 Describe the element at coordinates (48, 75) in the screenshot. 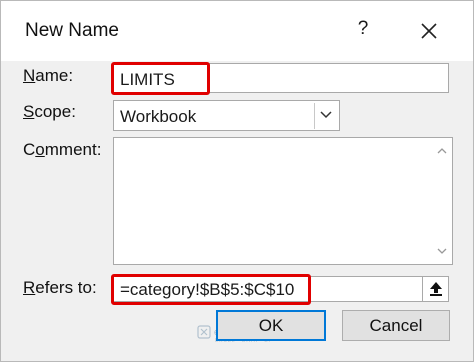

I see `name-label: Name:` at that location.